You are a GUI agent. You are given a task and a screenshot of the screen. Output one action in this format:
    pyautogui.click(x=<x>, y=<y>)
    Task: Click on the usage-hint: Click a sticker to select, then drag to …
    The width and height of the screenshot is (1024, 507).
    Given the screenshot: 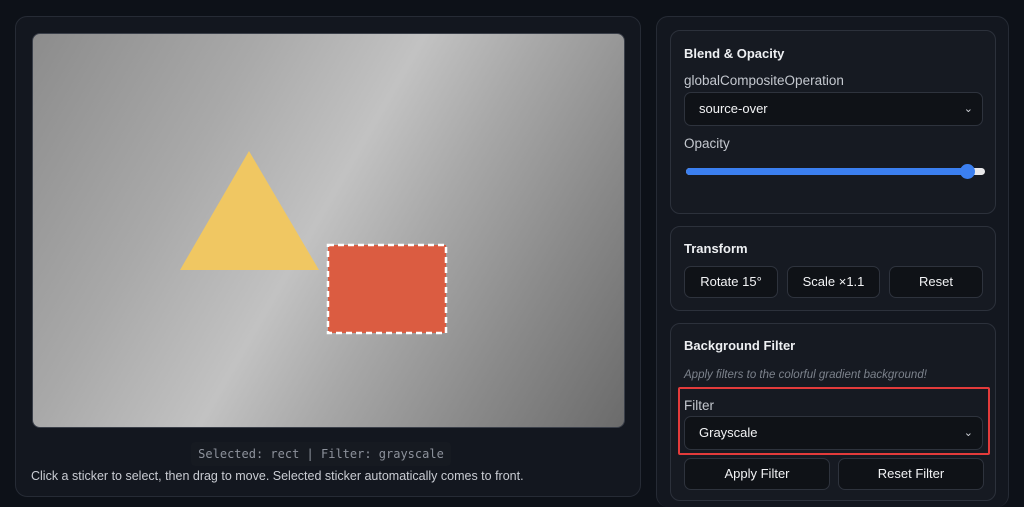 What is the action you would take?
    pyautogui.click(x=277, y=476)
    